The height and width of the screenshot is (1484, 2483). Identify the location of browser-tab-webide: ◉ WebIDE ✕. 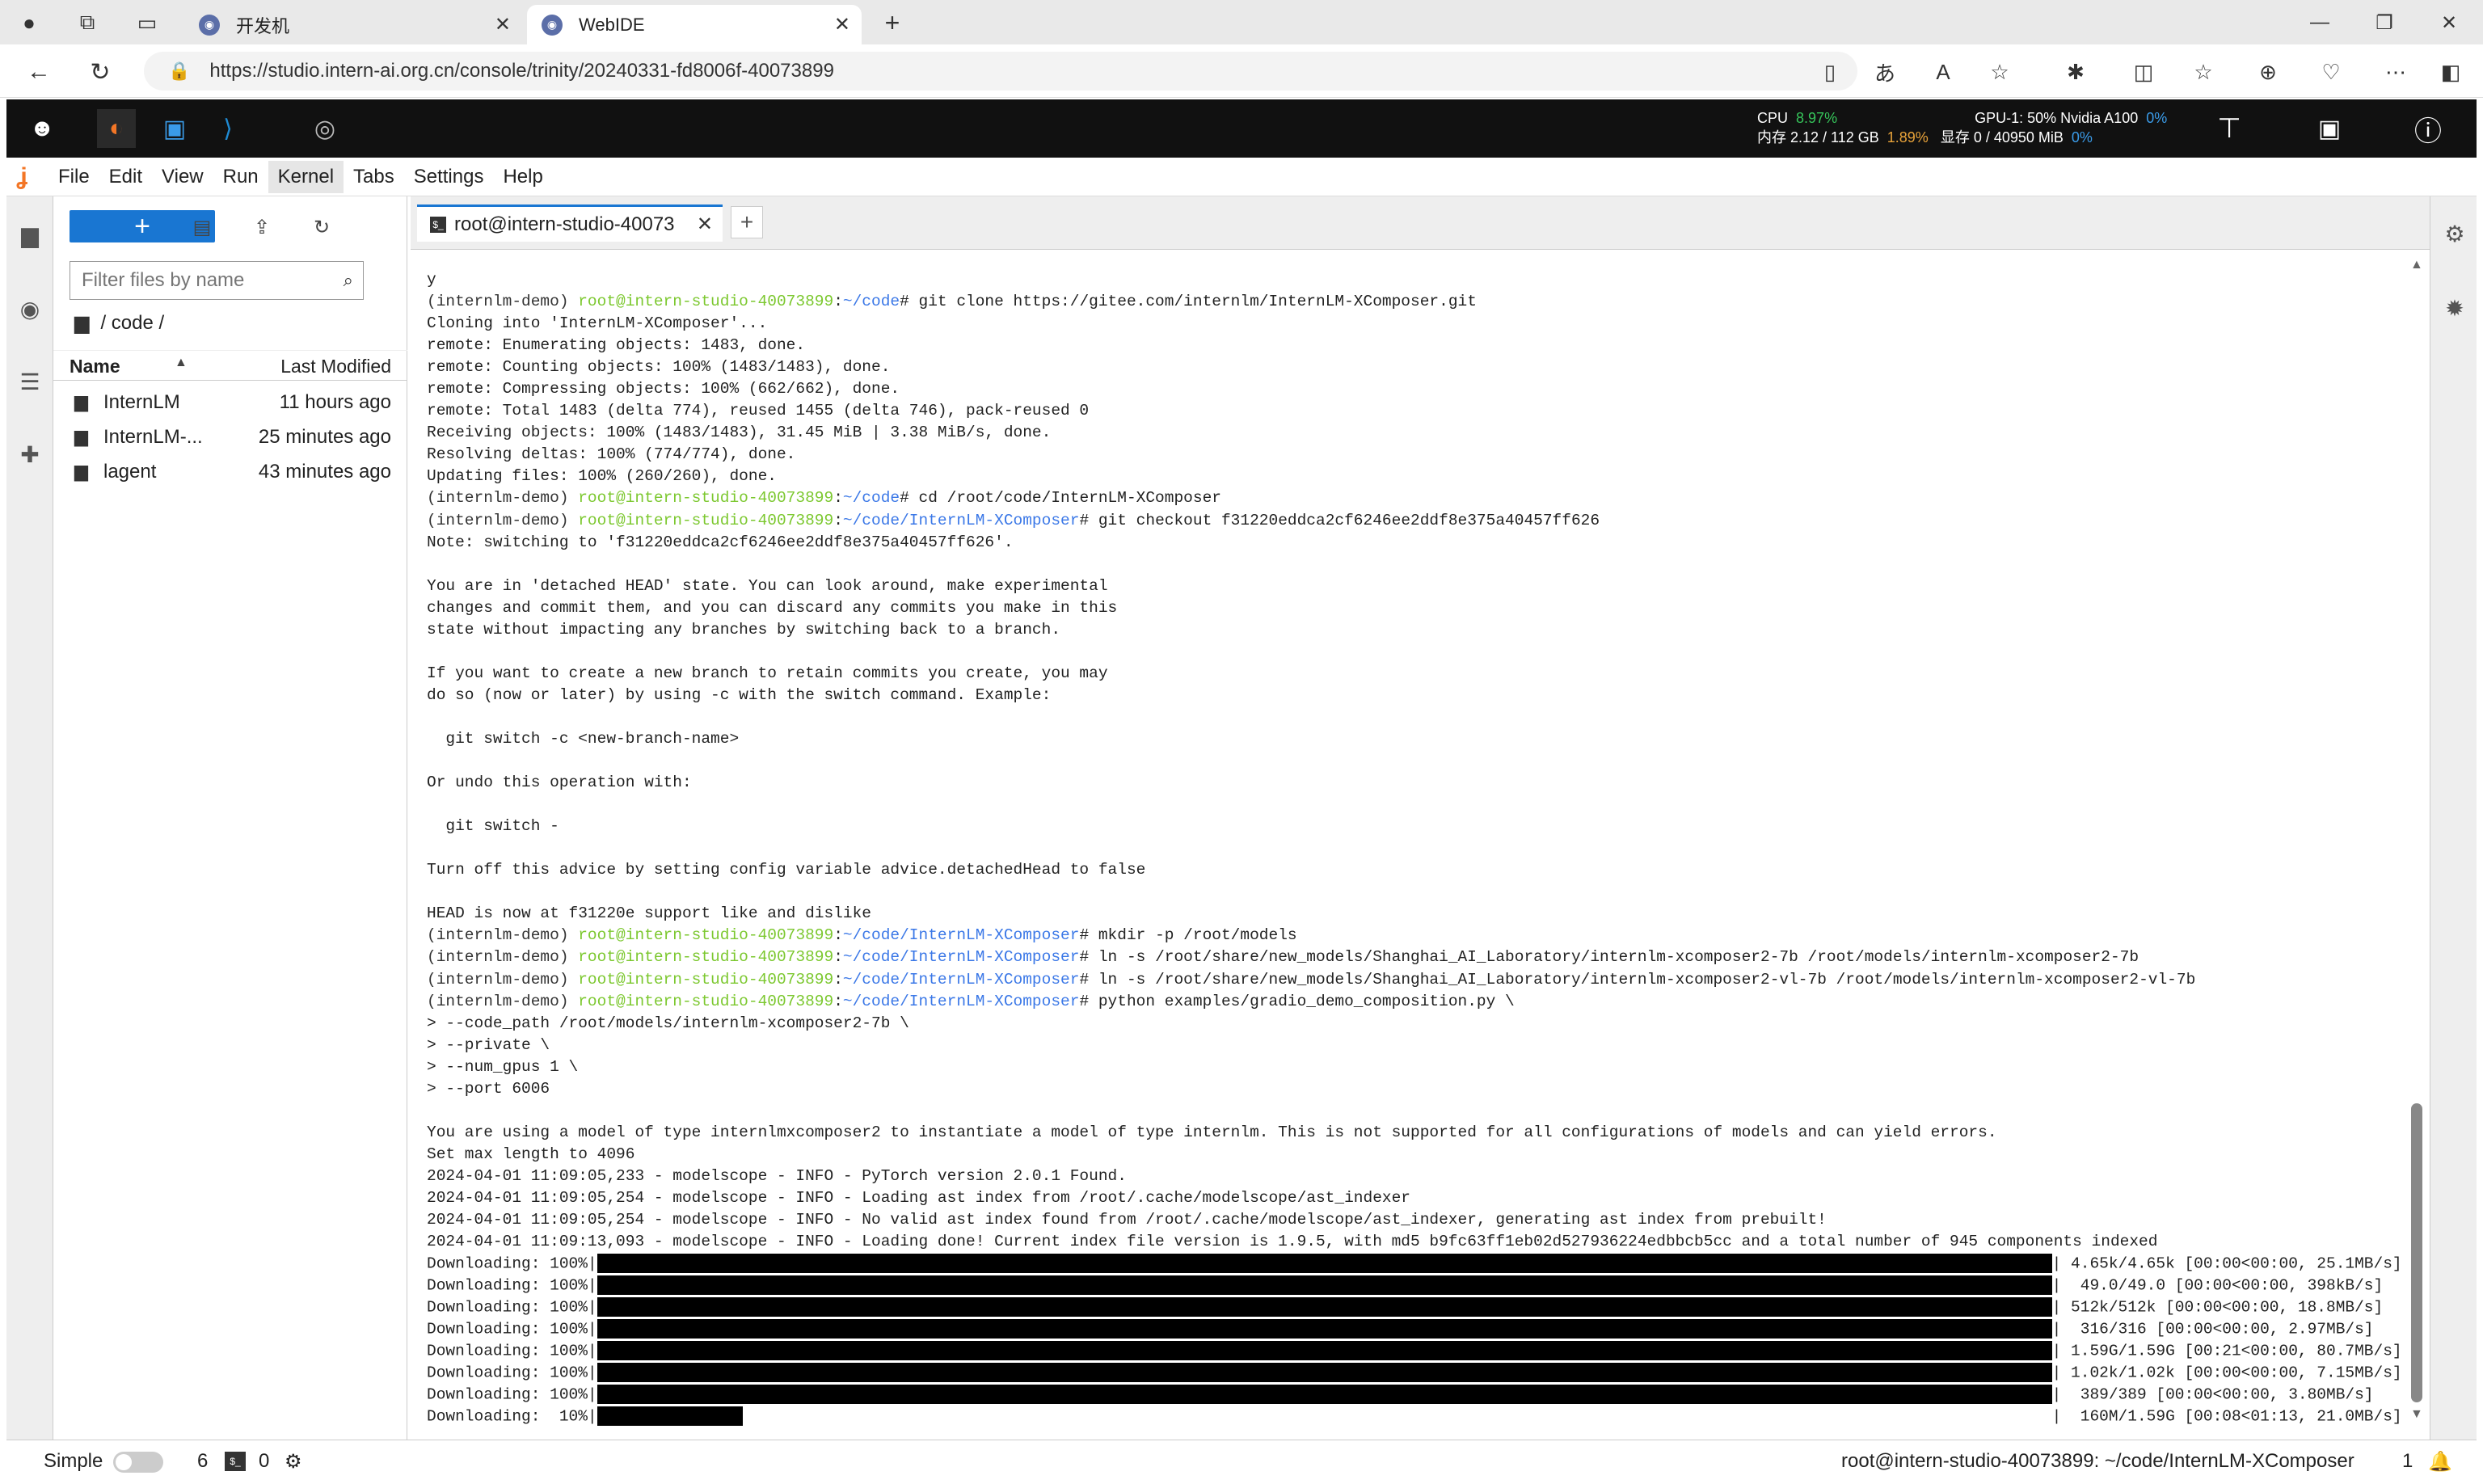
(694, 24).